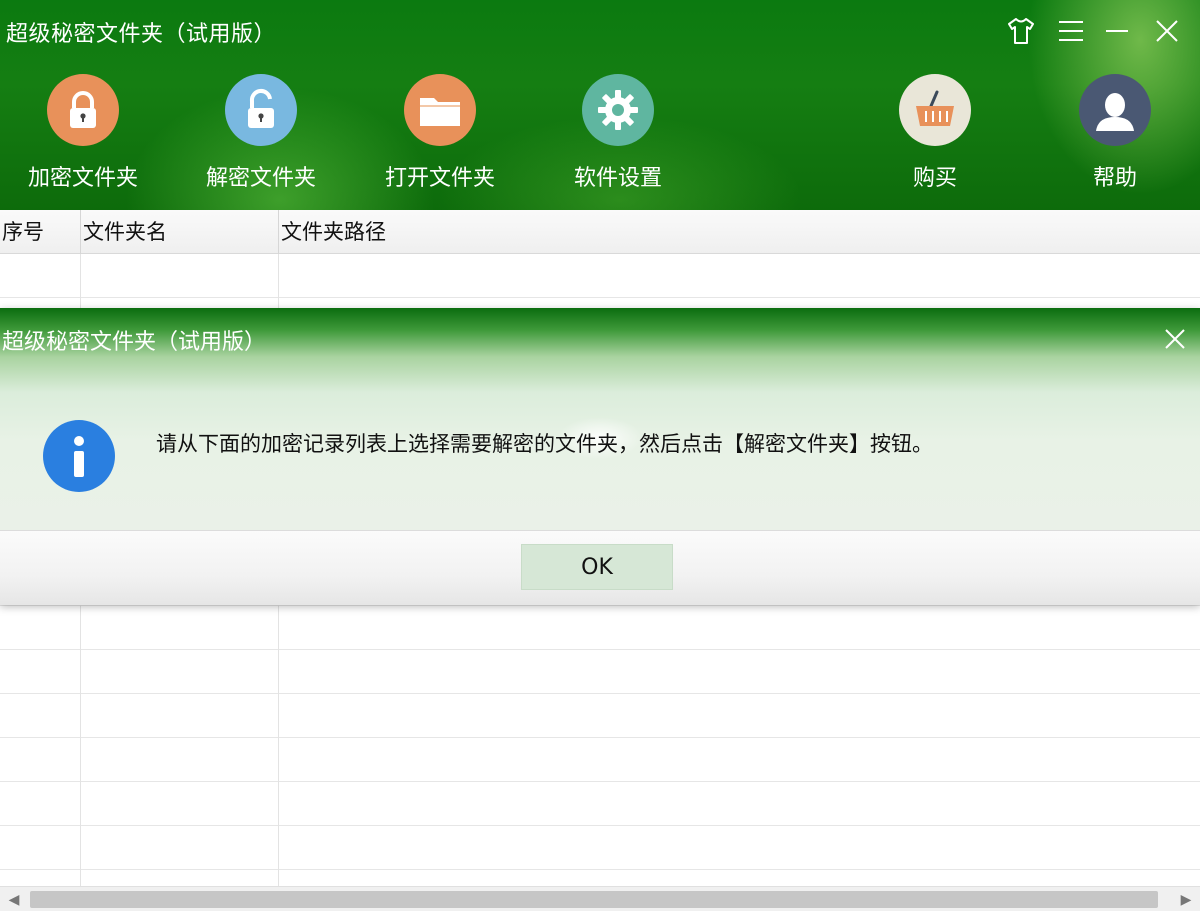 The height and width of the screenshot is (911, 1200). I want to click on scroll-right-icon: ▶, so click(1186, 899).